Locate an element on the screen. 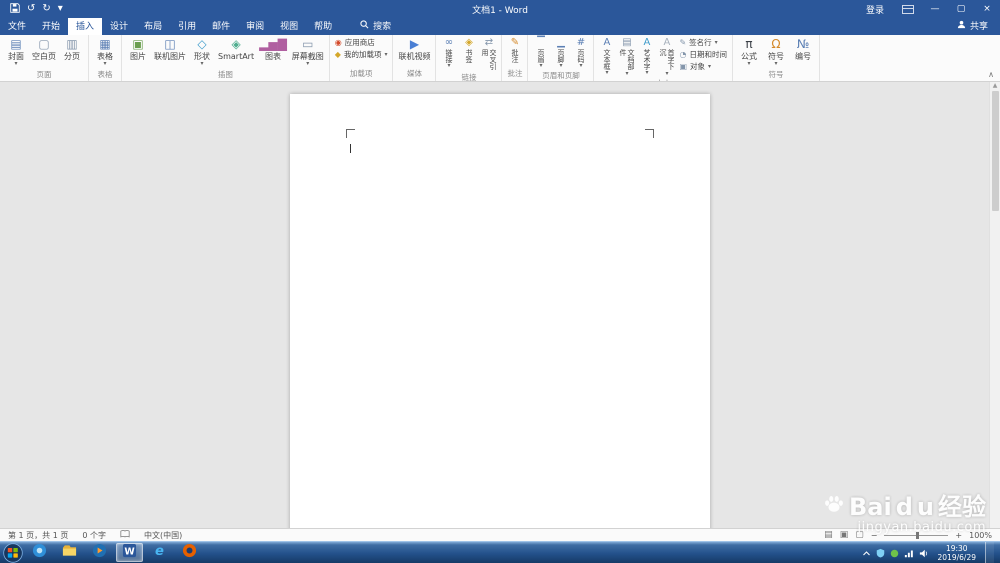 This screenshot has width=1000, height=563. taskbar-clock: 19:30 2019/6/29 is located at coordinates (957, 553).